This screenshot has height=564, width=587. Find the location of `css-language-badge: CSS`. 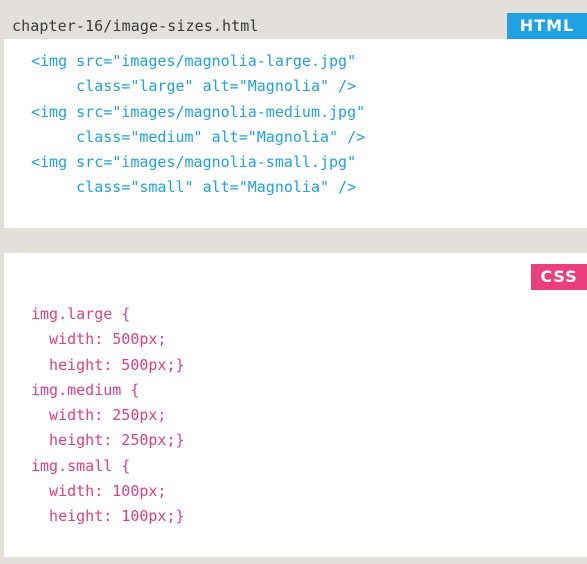

css-language-badge: CSS is located at coordinates (559, 277).